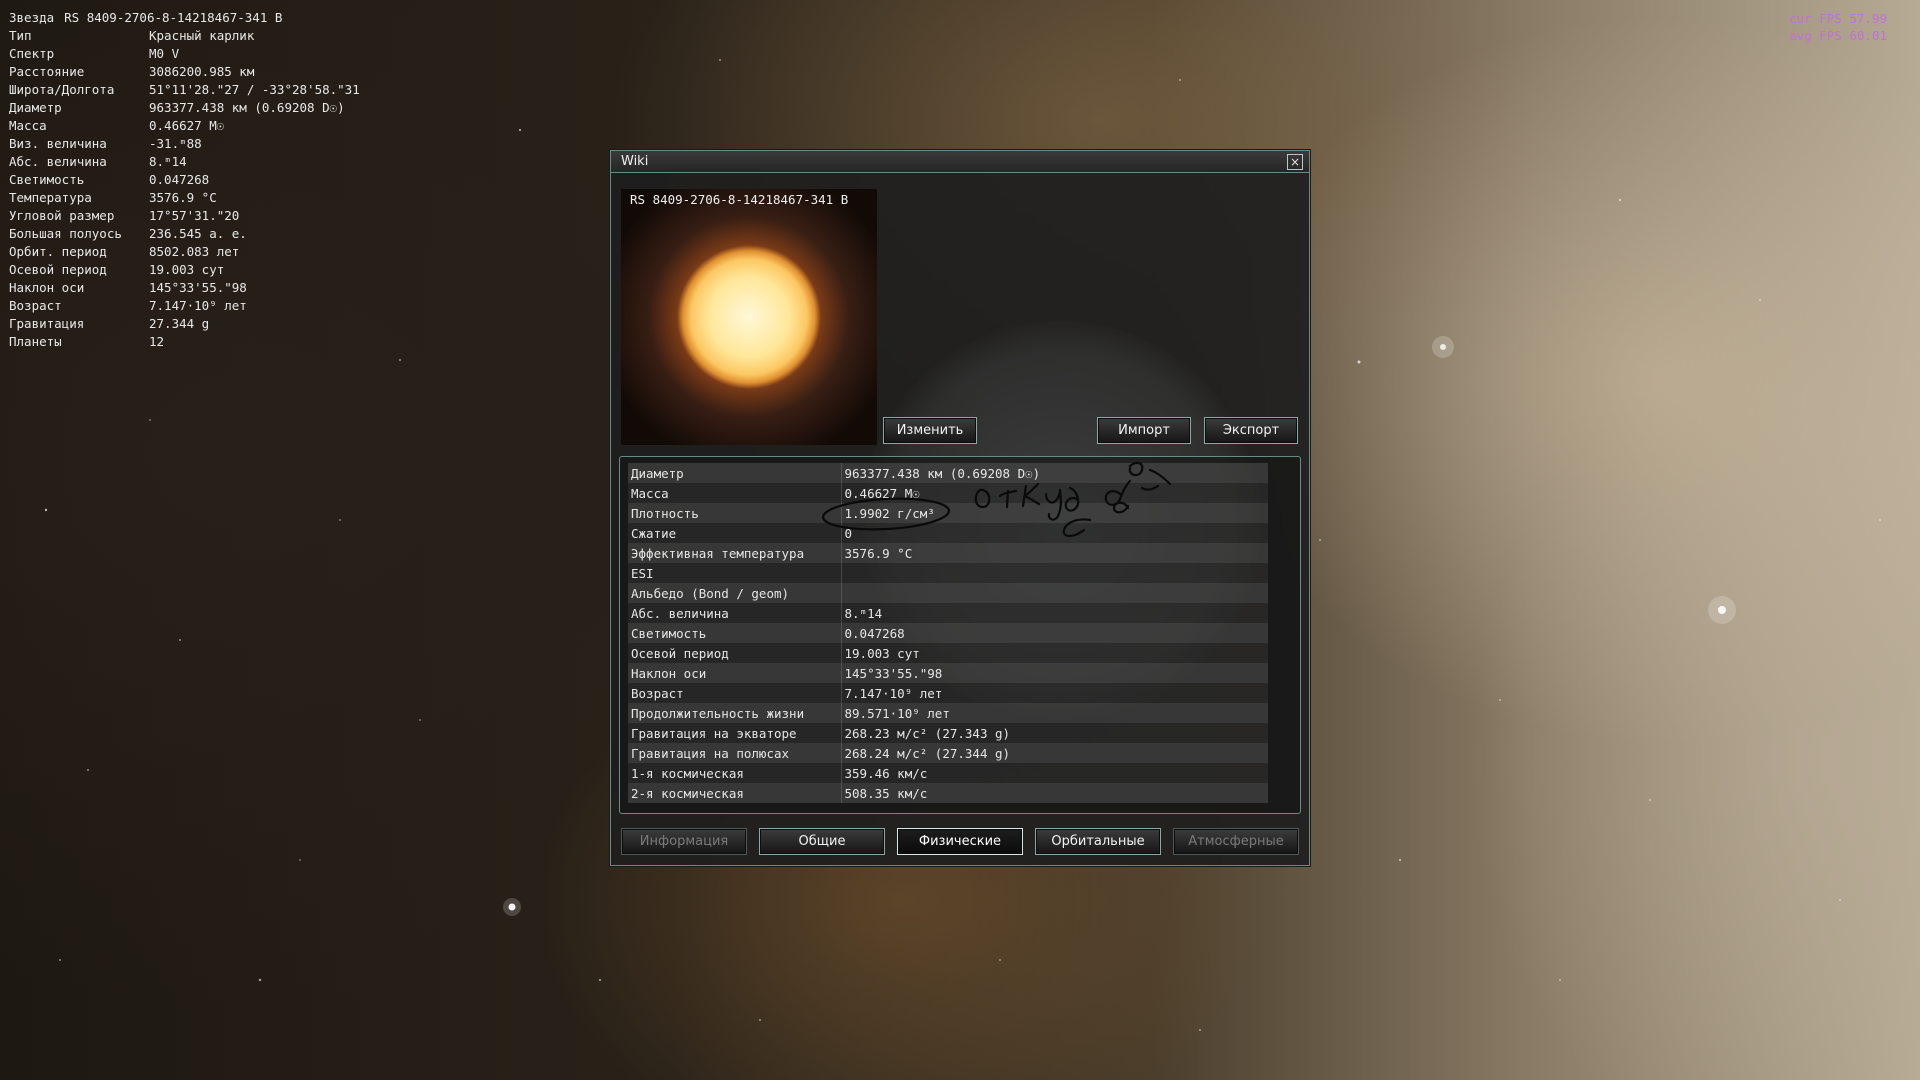 This screenshot has height=1080, width=1920. I want to click on hud-star-title: Звезда RS 8409-2706-8-14218467-341 B, so click(184, 18).